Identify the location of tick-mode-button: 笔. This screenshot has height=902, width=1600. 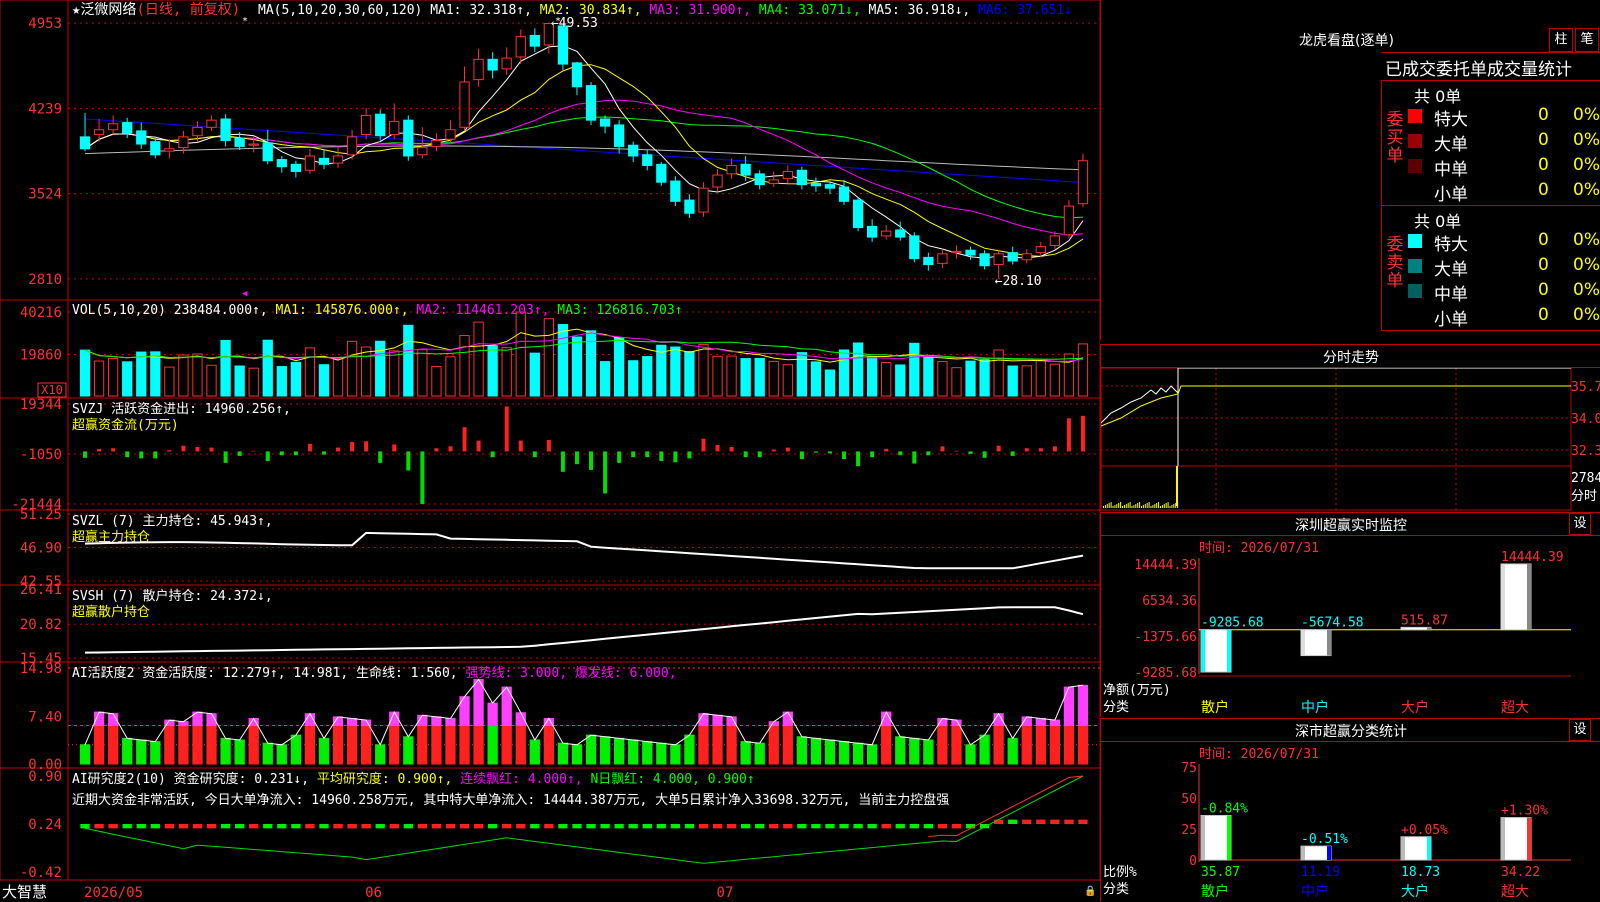
(1587, 40).